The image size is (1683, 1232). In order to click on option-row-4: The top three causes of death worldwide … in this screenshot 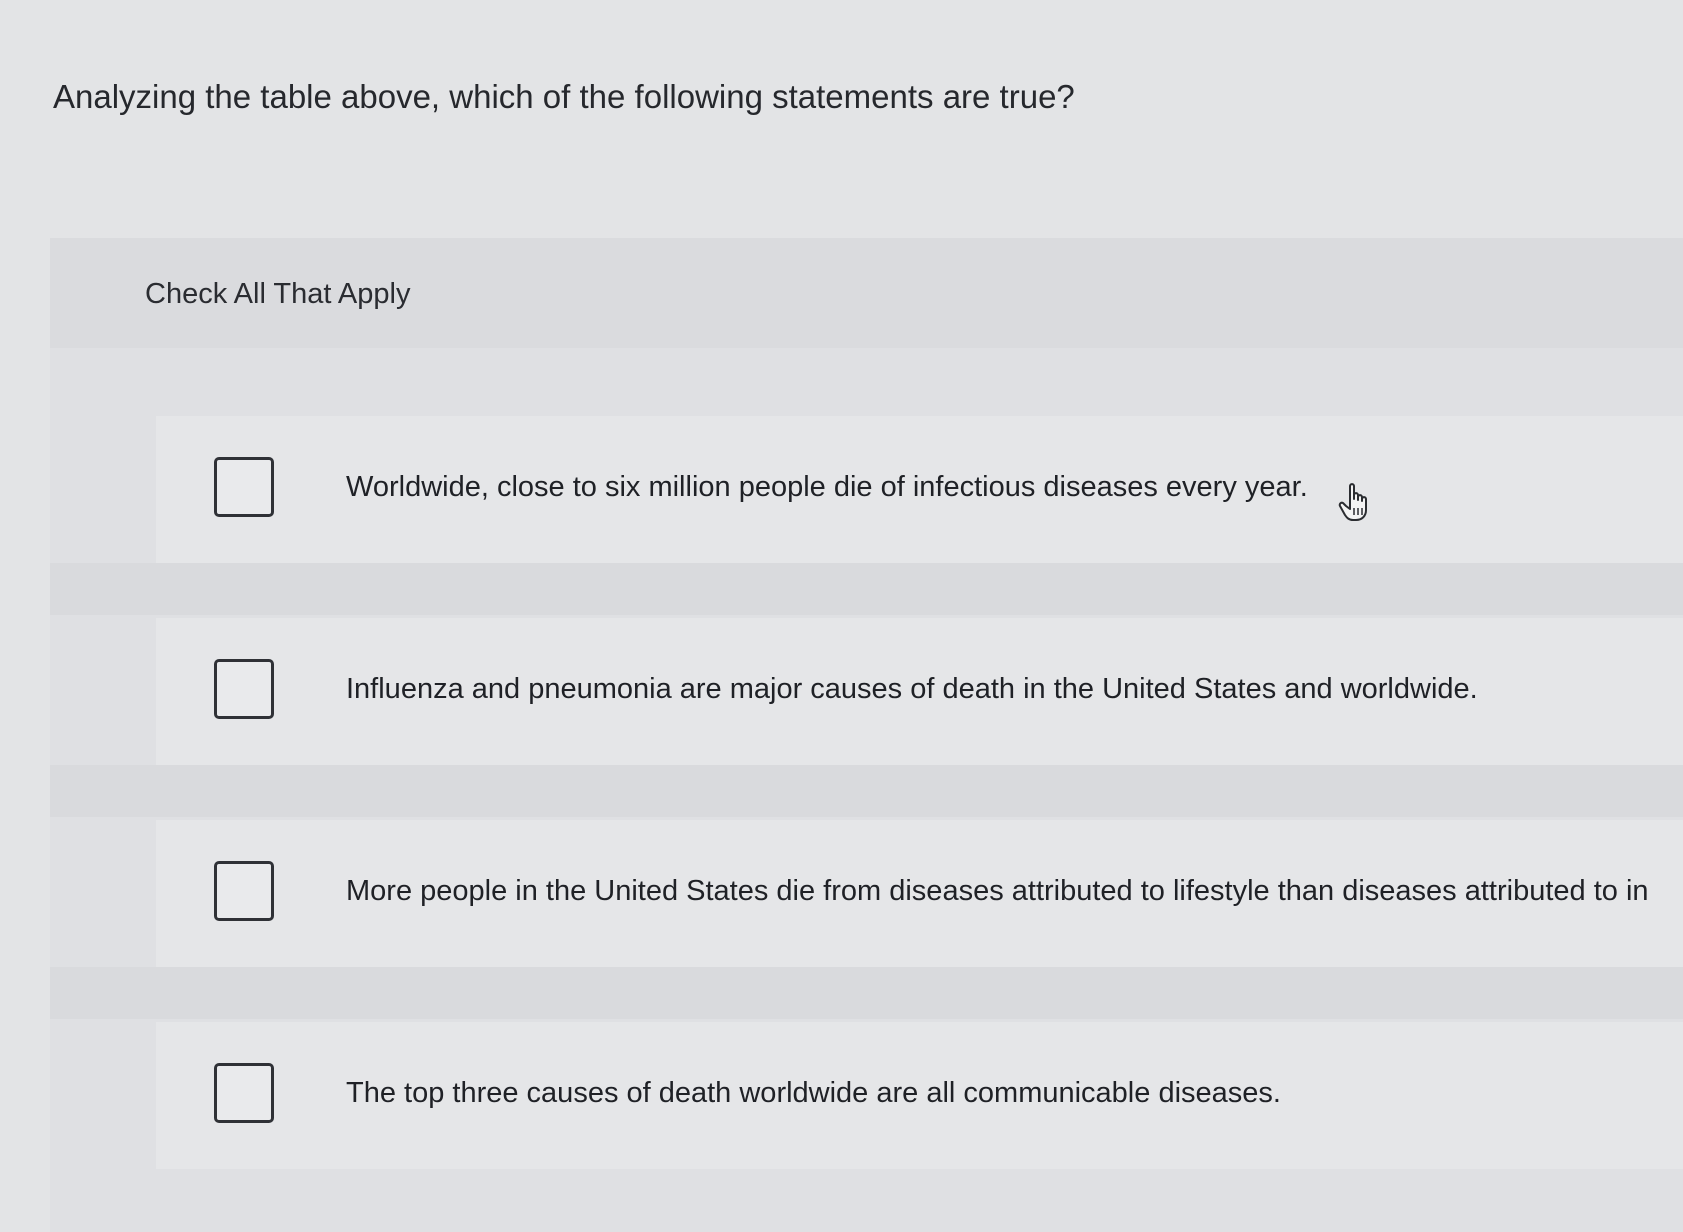, I will do `click(919, 1095)`.